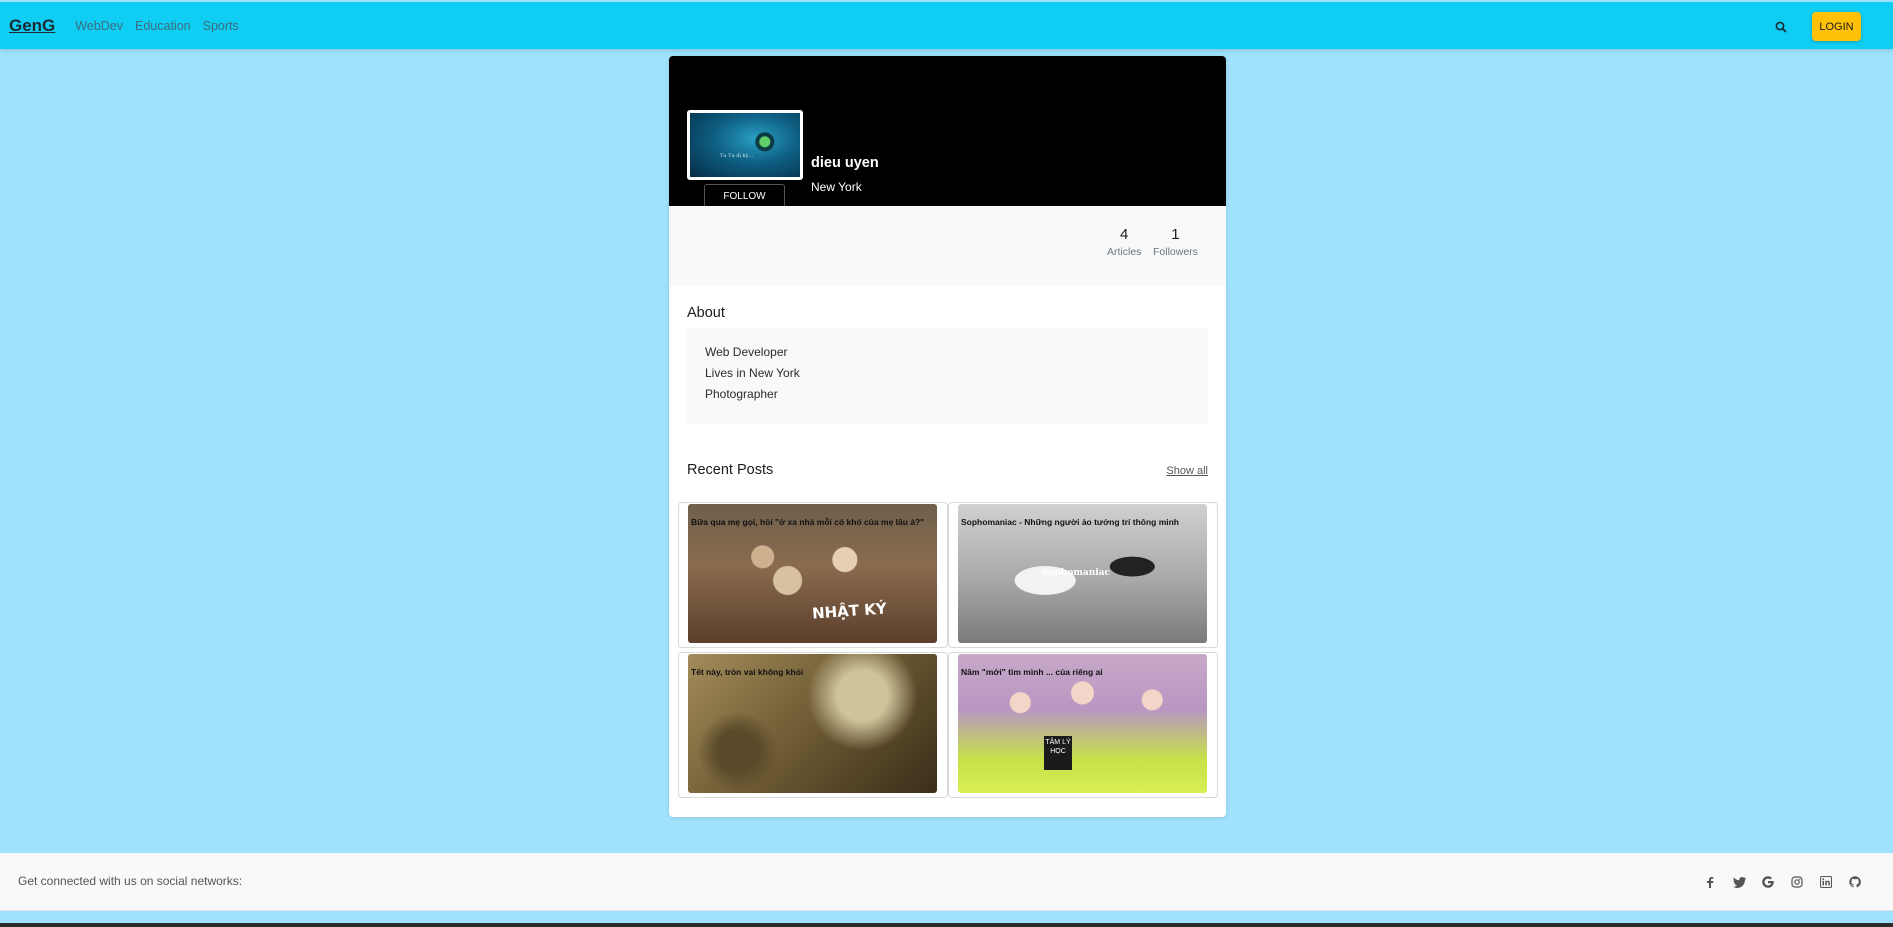  I want to click on login-button: LOGIN, so click(1836, 26).